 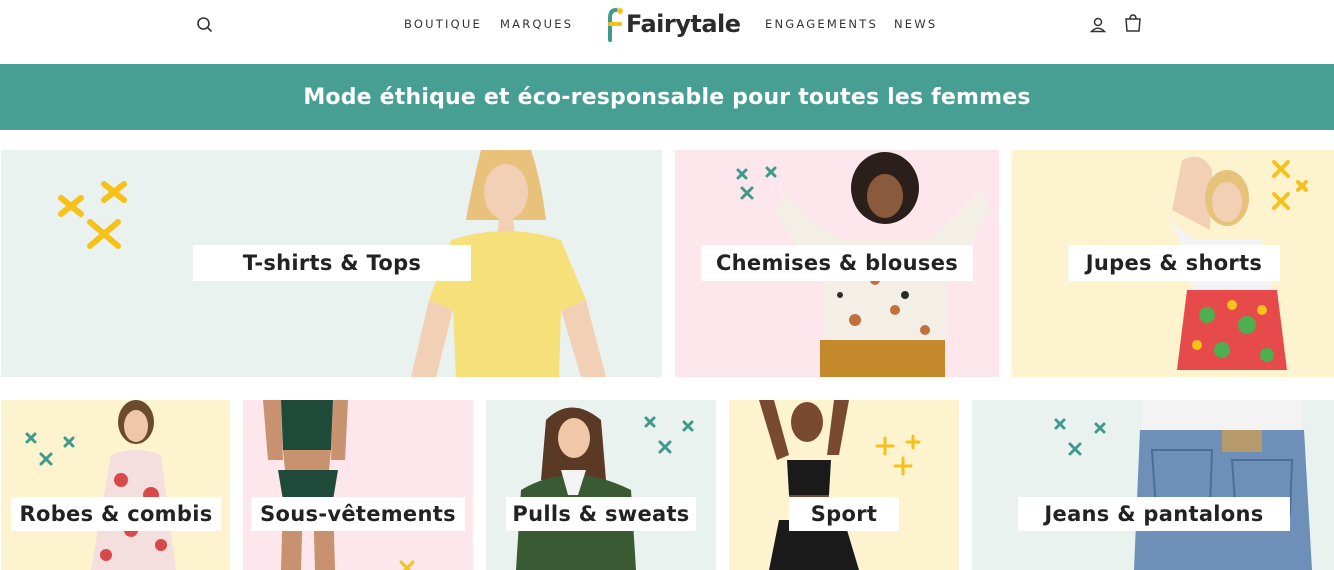 What do you see at coordinates (116, 514) in the screenshot?
I see `category-label: Robes & combis` at bounding box center [116, 514].